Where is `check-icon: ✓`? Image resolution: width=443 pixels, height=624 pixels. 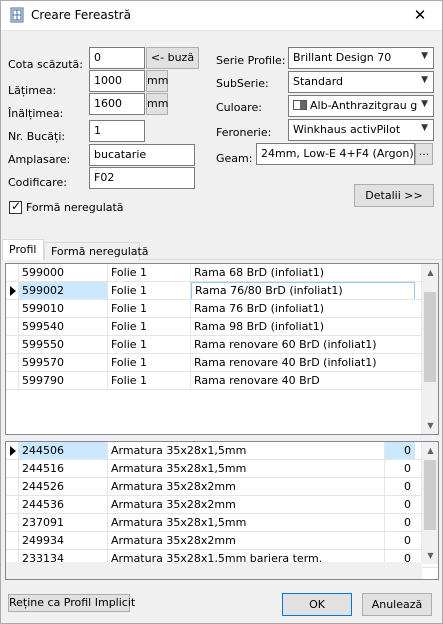 check-icon: ✓ is located at coordinates (16, 206).